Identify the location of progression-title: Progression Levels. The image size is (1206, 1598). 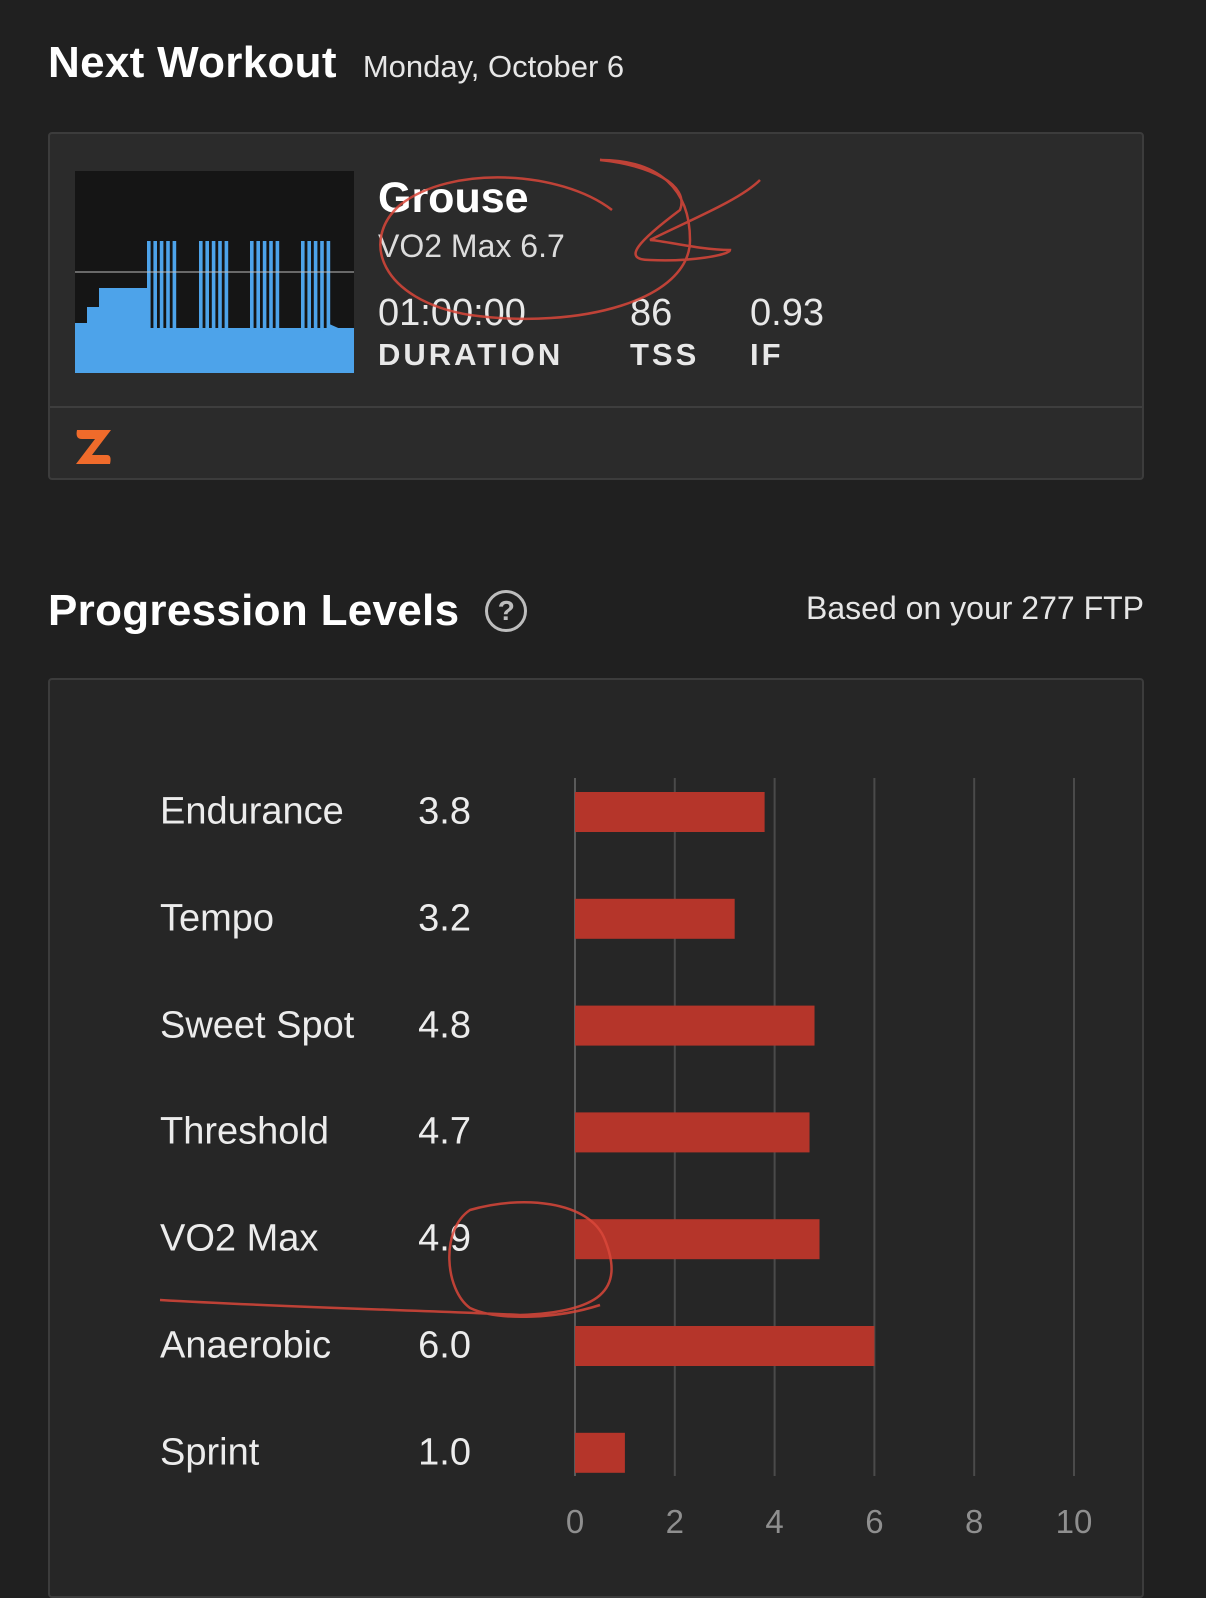
(254, 610).